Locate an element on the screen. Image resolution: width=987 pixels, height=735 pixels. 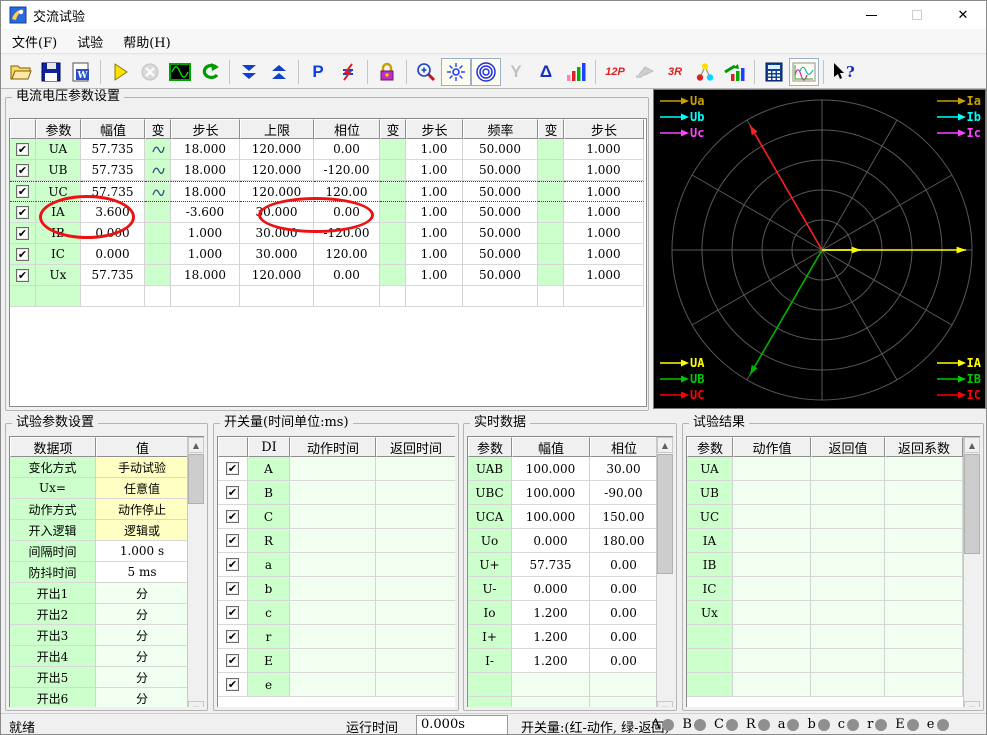
delta-mode-button: Δ is located at coordinates (546, 72).